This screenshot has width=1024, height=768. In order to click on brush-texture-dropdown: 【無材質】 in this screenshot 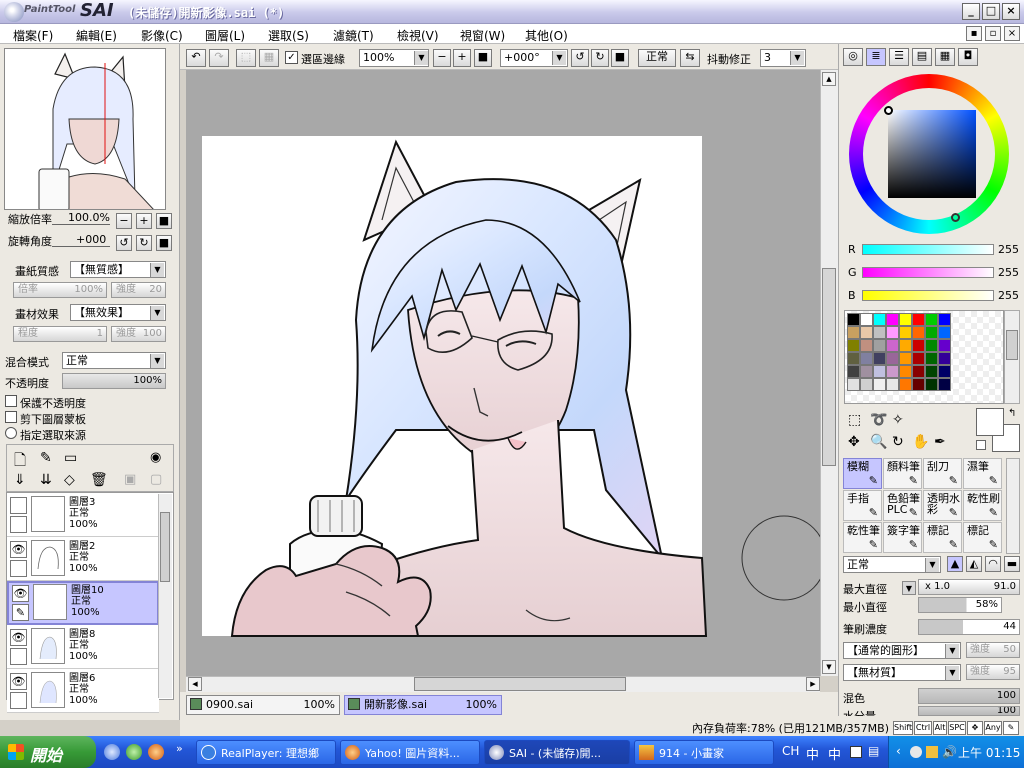, I will do `click(902, 672)`.